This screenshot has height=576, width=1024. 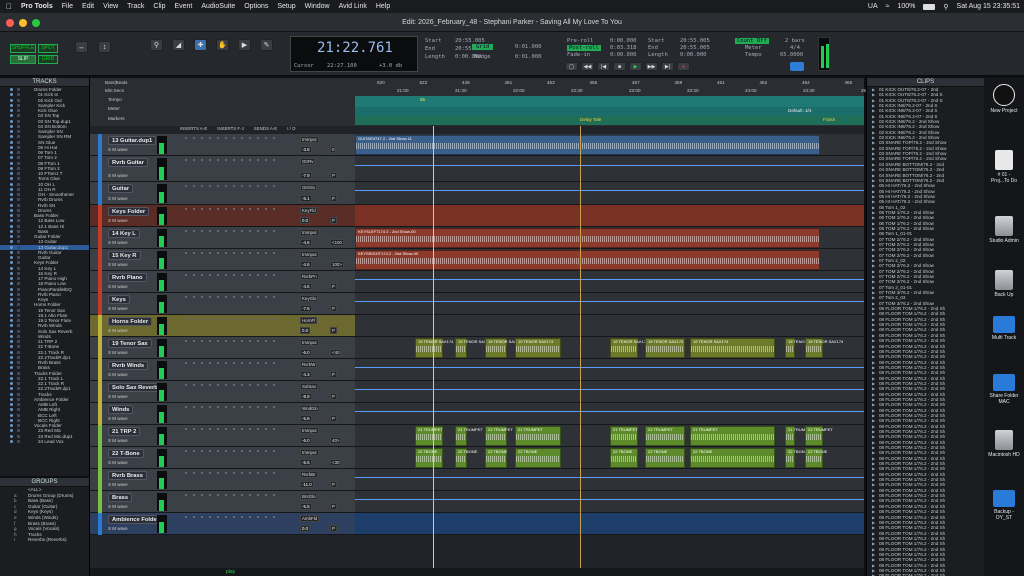 I want to click on trim-tool-icon: ◢, so click(x=178, y=45).